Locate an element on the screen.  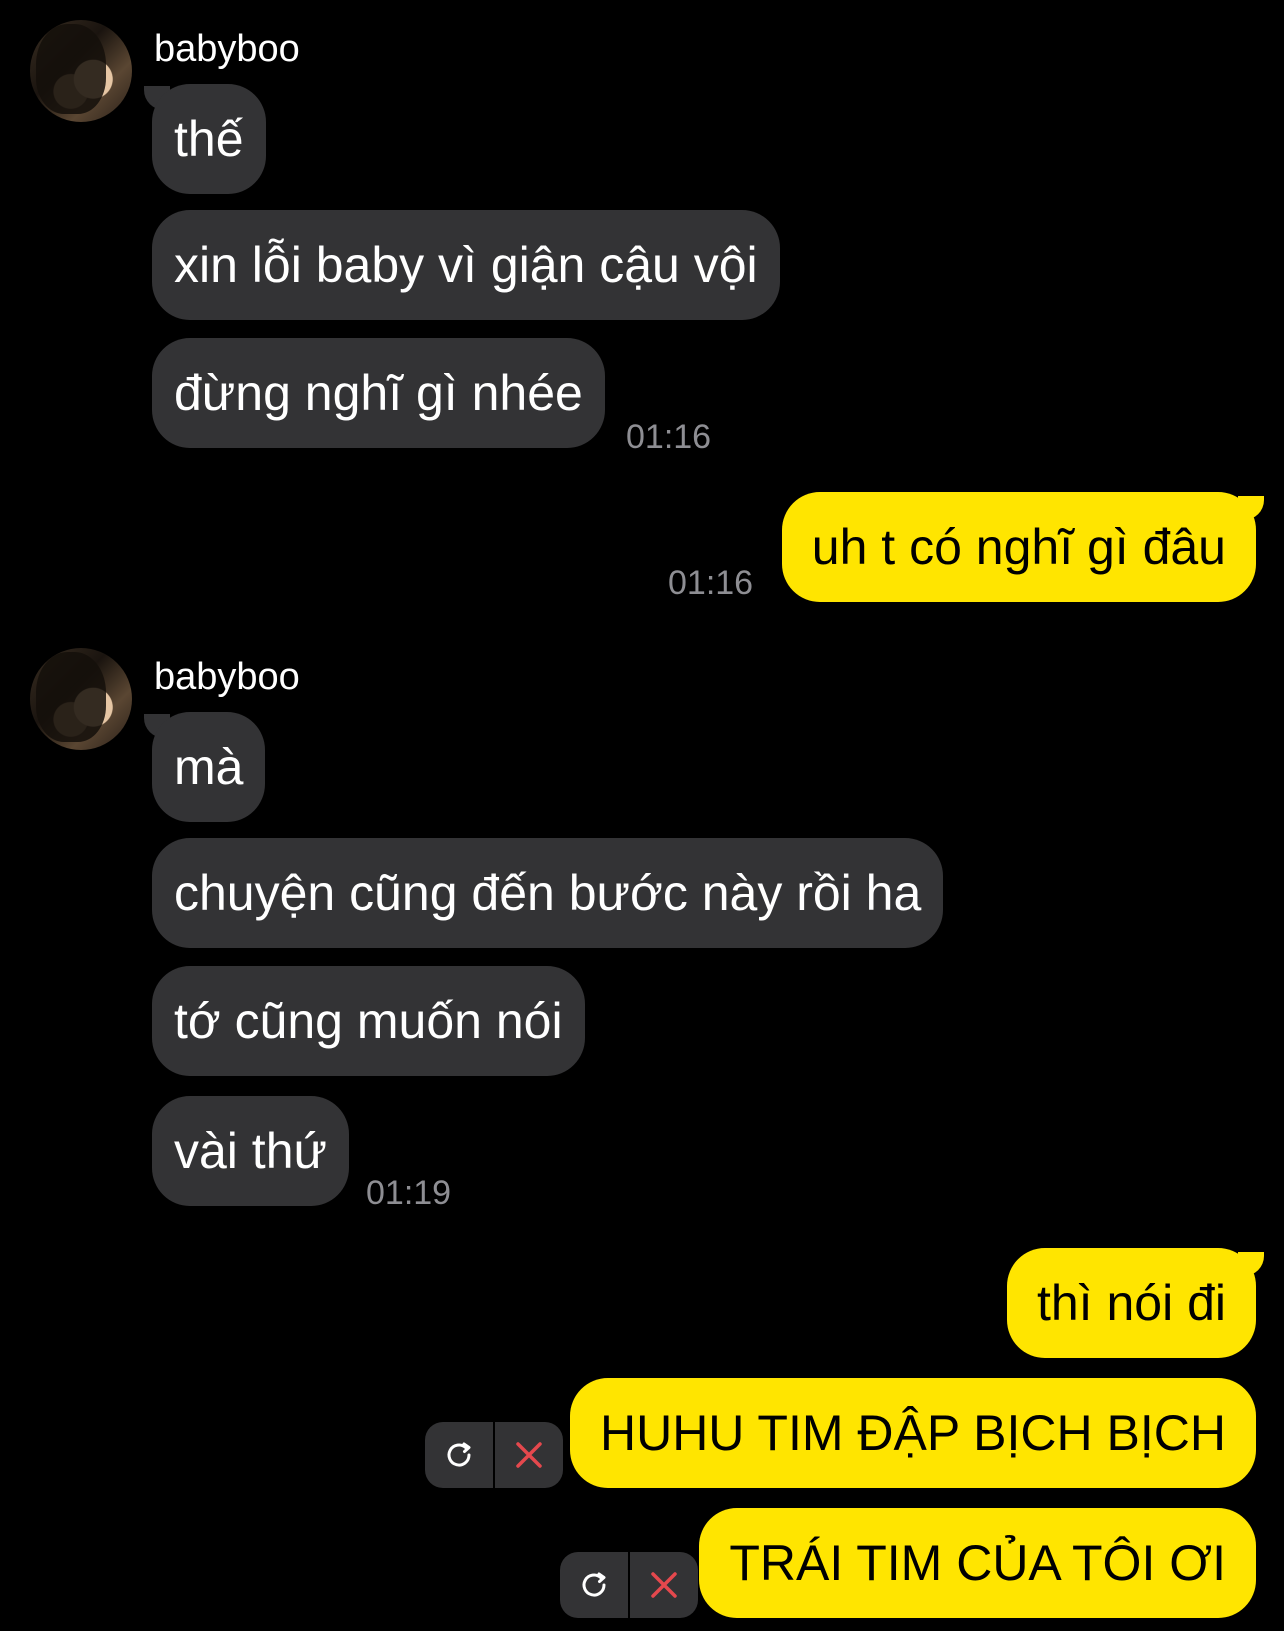
message-text: xin lỗi baby vì giận cậu vội is located at coordinates (466, 265).